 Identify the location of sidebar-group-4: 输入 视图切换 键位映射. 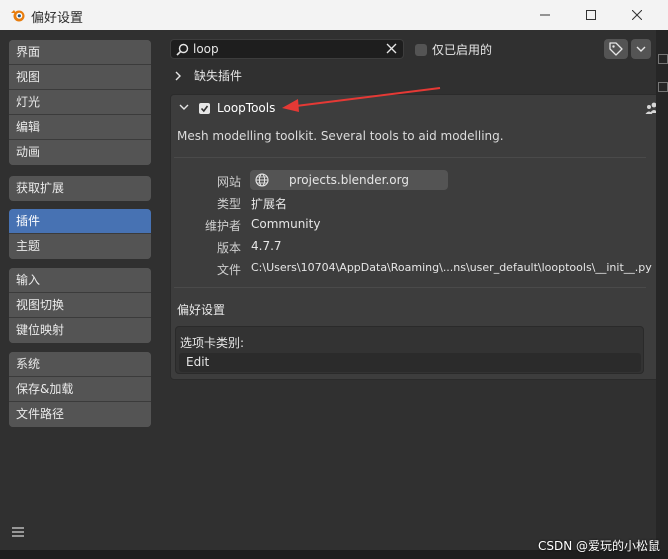
(80, 305).